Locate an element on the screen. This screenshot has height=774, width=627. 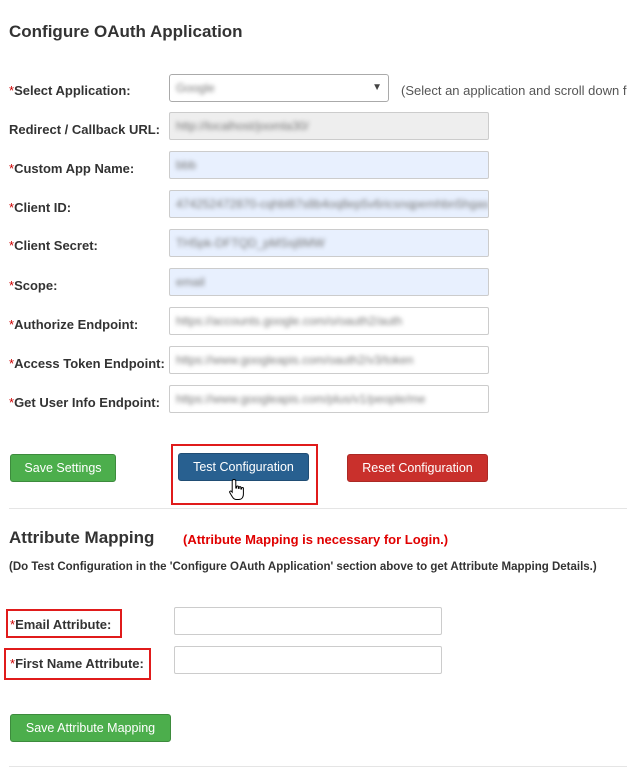
redirect-url-label: Redirect / Callback URL: is located at coordinates (84, 129).